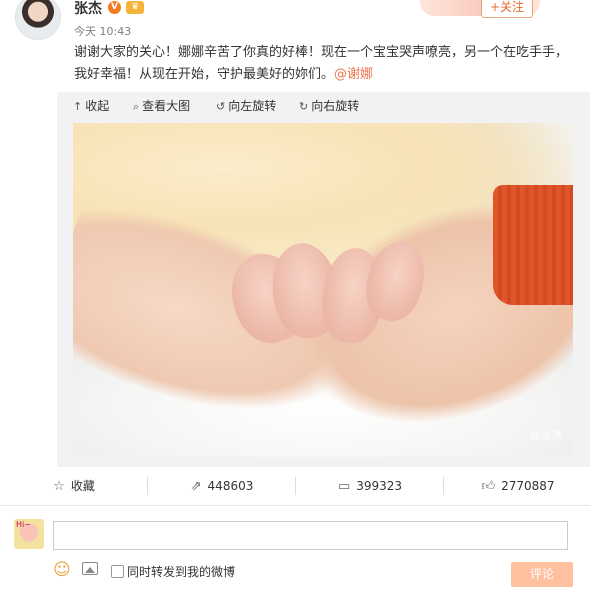 The width and height of the screenshot is (590, 597). Describe the element at coordinates (59, 486) in the screenshot. I see `star-icon: ☆` at that location.